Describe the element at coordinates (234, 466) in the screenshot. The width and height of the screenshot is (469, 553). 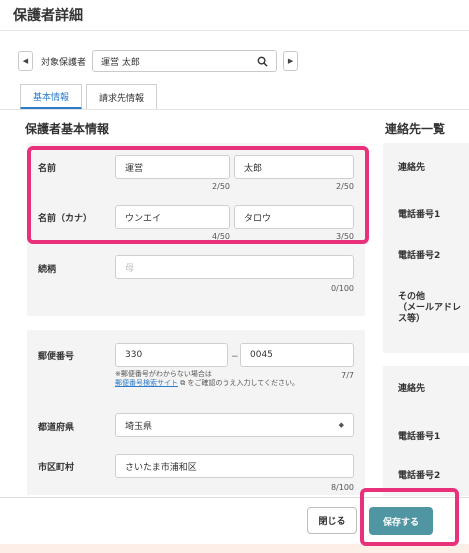
I see `city-field: さいたま市浦和区` at that location.